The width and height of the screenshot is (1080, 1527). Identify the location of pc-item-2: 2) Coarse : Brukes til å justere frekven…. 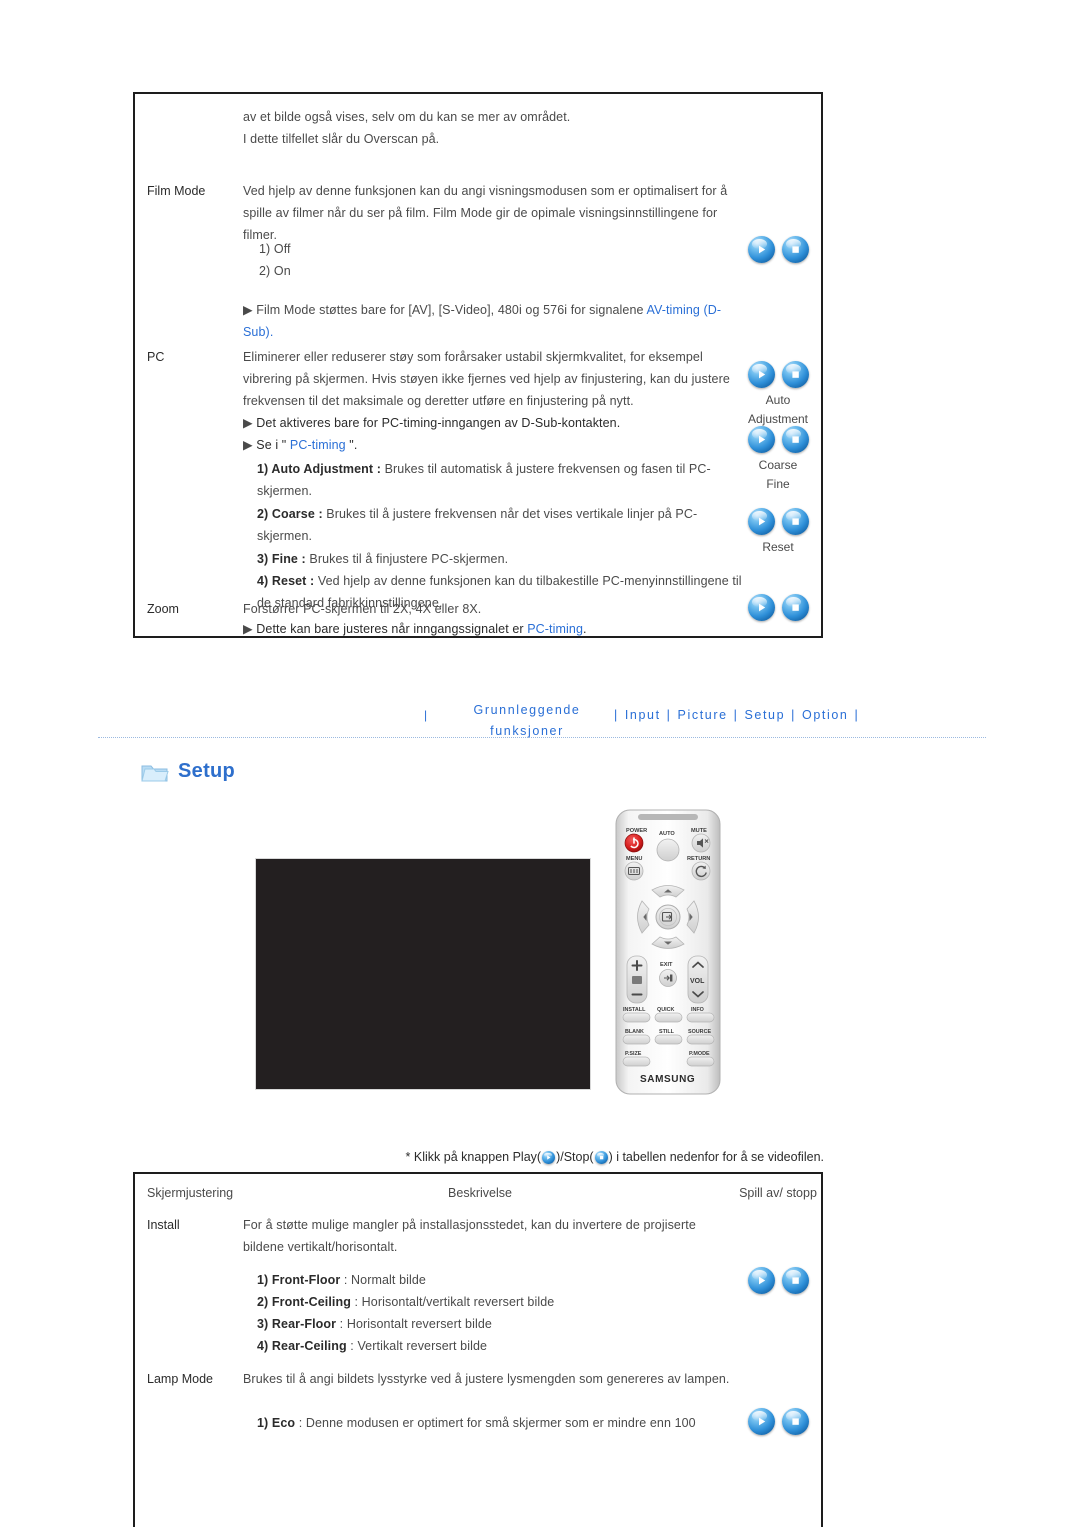
(495, 525).